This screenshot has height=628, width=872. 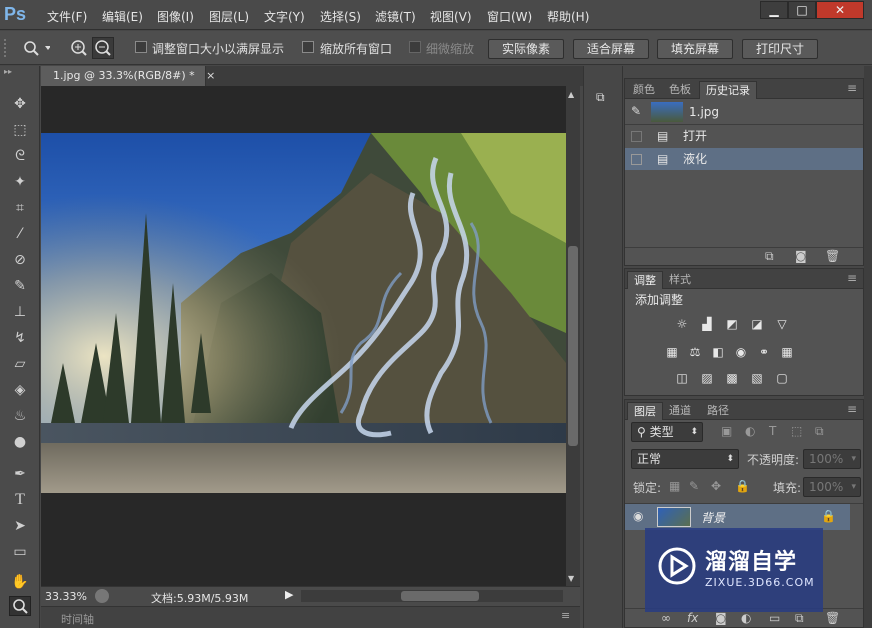 I want to click on horizontal-scrollbar, so click(x=432, y=596).